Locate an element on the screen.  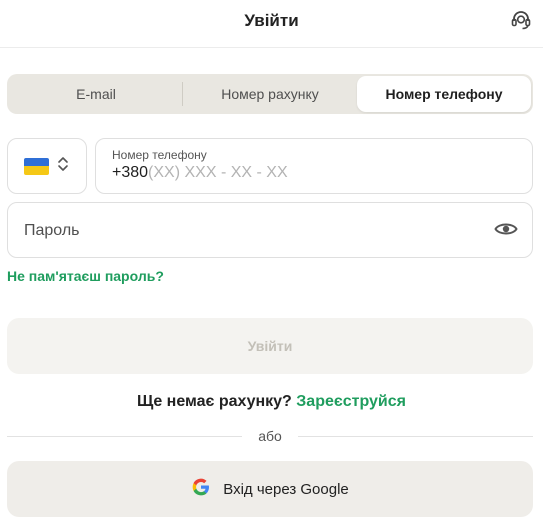
show-password-toggle is located at coordinates (506, 231).